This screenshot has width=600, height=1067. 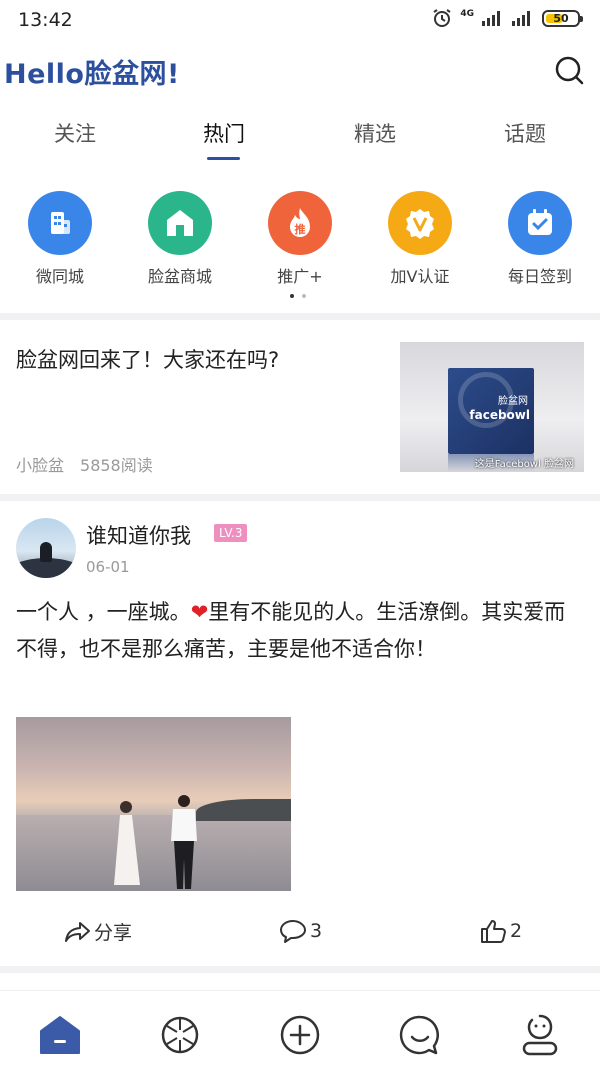 What do you see at coordinates (298, 296) in the screenshot?
I see `page-indicator` at bounding box center [298, 296].